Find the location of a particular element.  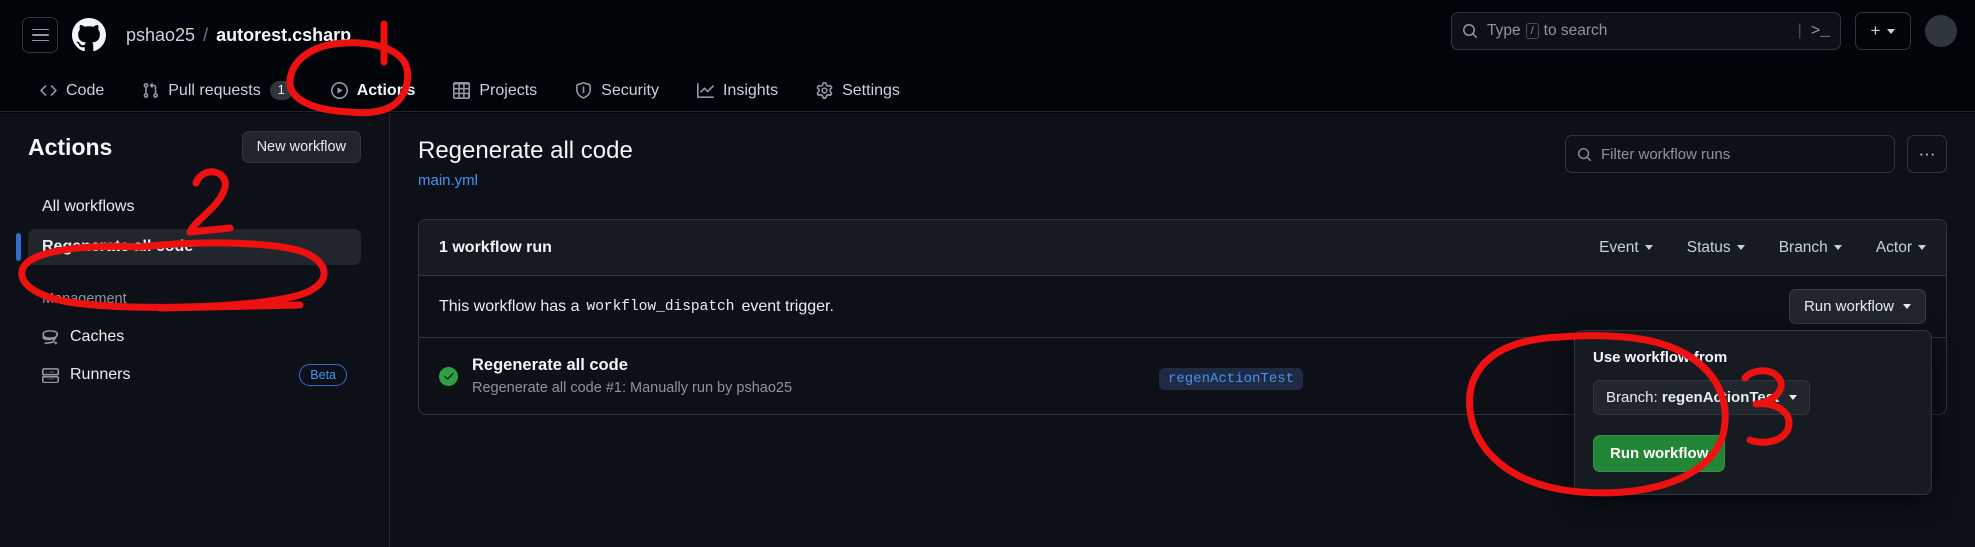

sidebar-item-all-workflows: All workflows is located at coordinates (194, 207).